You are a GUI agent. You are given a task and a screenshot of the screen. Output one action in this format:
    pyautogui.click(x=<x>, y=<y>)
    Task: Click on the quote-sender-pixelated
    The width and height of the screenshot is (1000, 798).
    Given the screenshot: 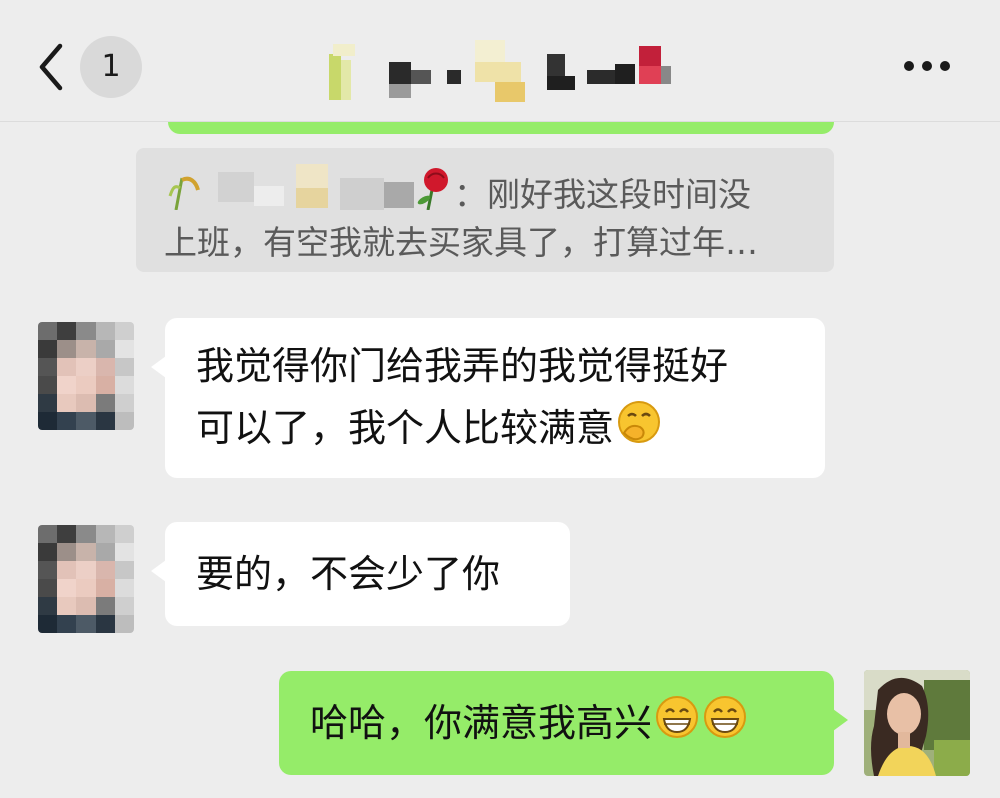 What is the action you would take?
    pyautogui.click(x=309, y=188)
    